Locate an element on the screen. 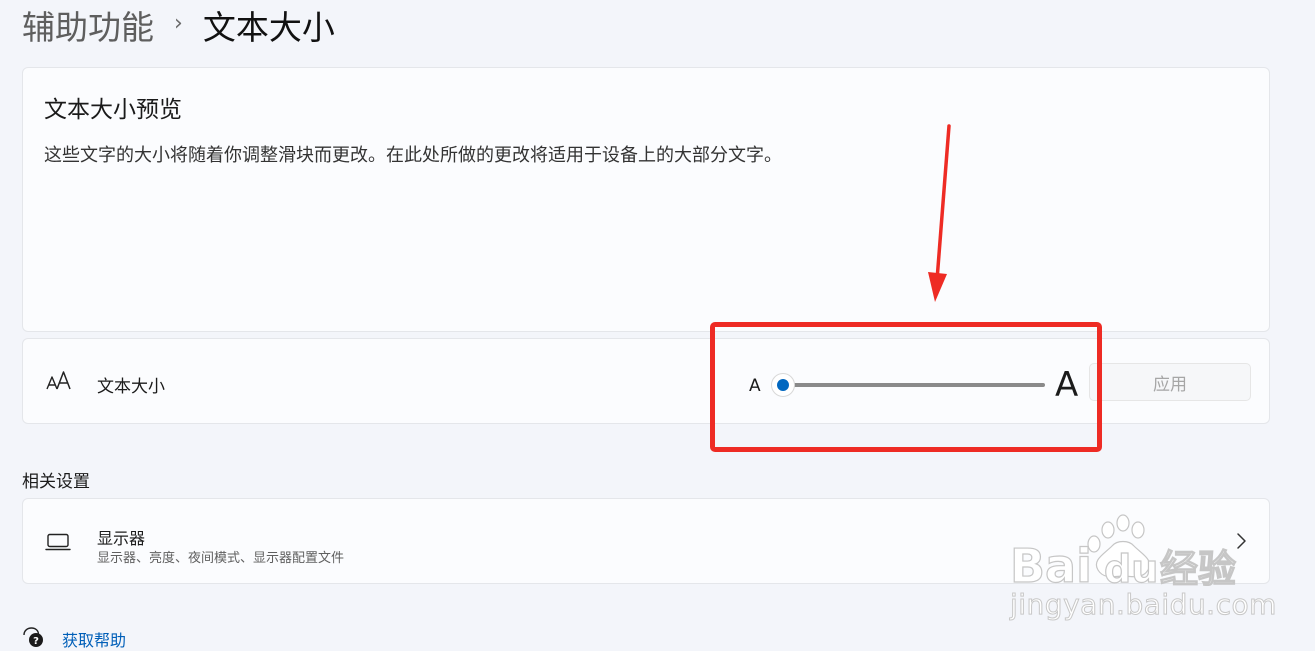 The height and width of the screenshot is (651, 1315). page-title: 文本大小 is located at coordinates (268, 27).